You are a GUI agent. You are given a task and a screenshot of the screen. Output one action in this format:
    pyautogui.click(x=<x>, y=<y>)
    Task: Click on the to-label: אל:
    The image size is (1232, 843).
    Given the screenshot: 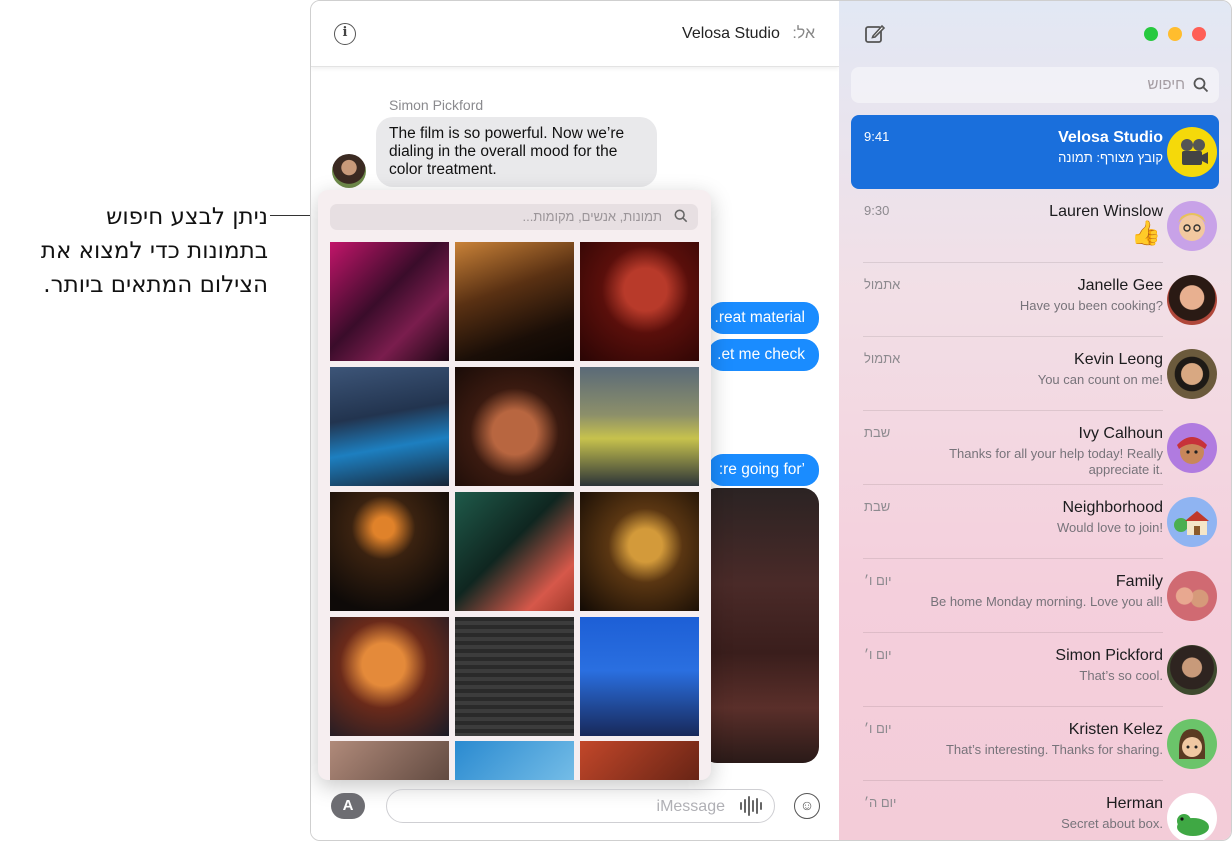 What is the action you would take?
    pyautogui.click(x=803, y=33)
    